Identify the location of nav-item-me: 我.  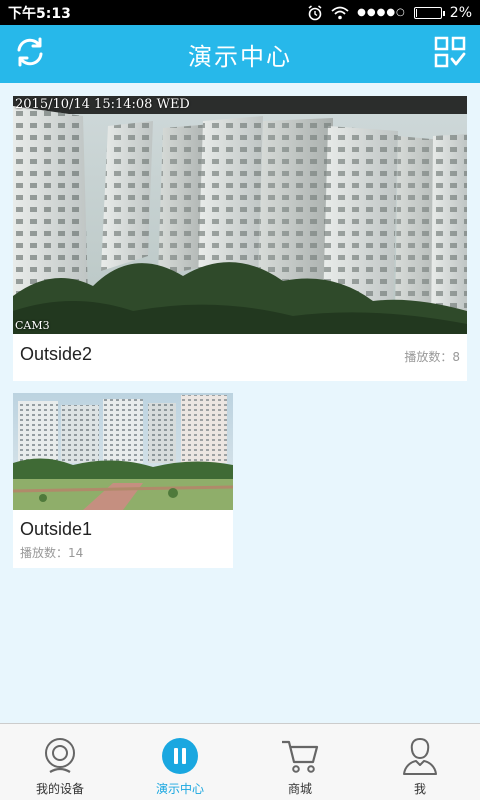
(420, 762).